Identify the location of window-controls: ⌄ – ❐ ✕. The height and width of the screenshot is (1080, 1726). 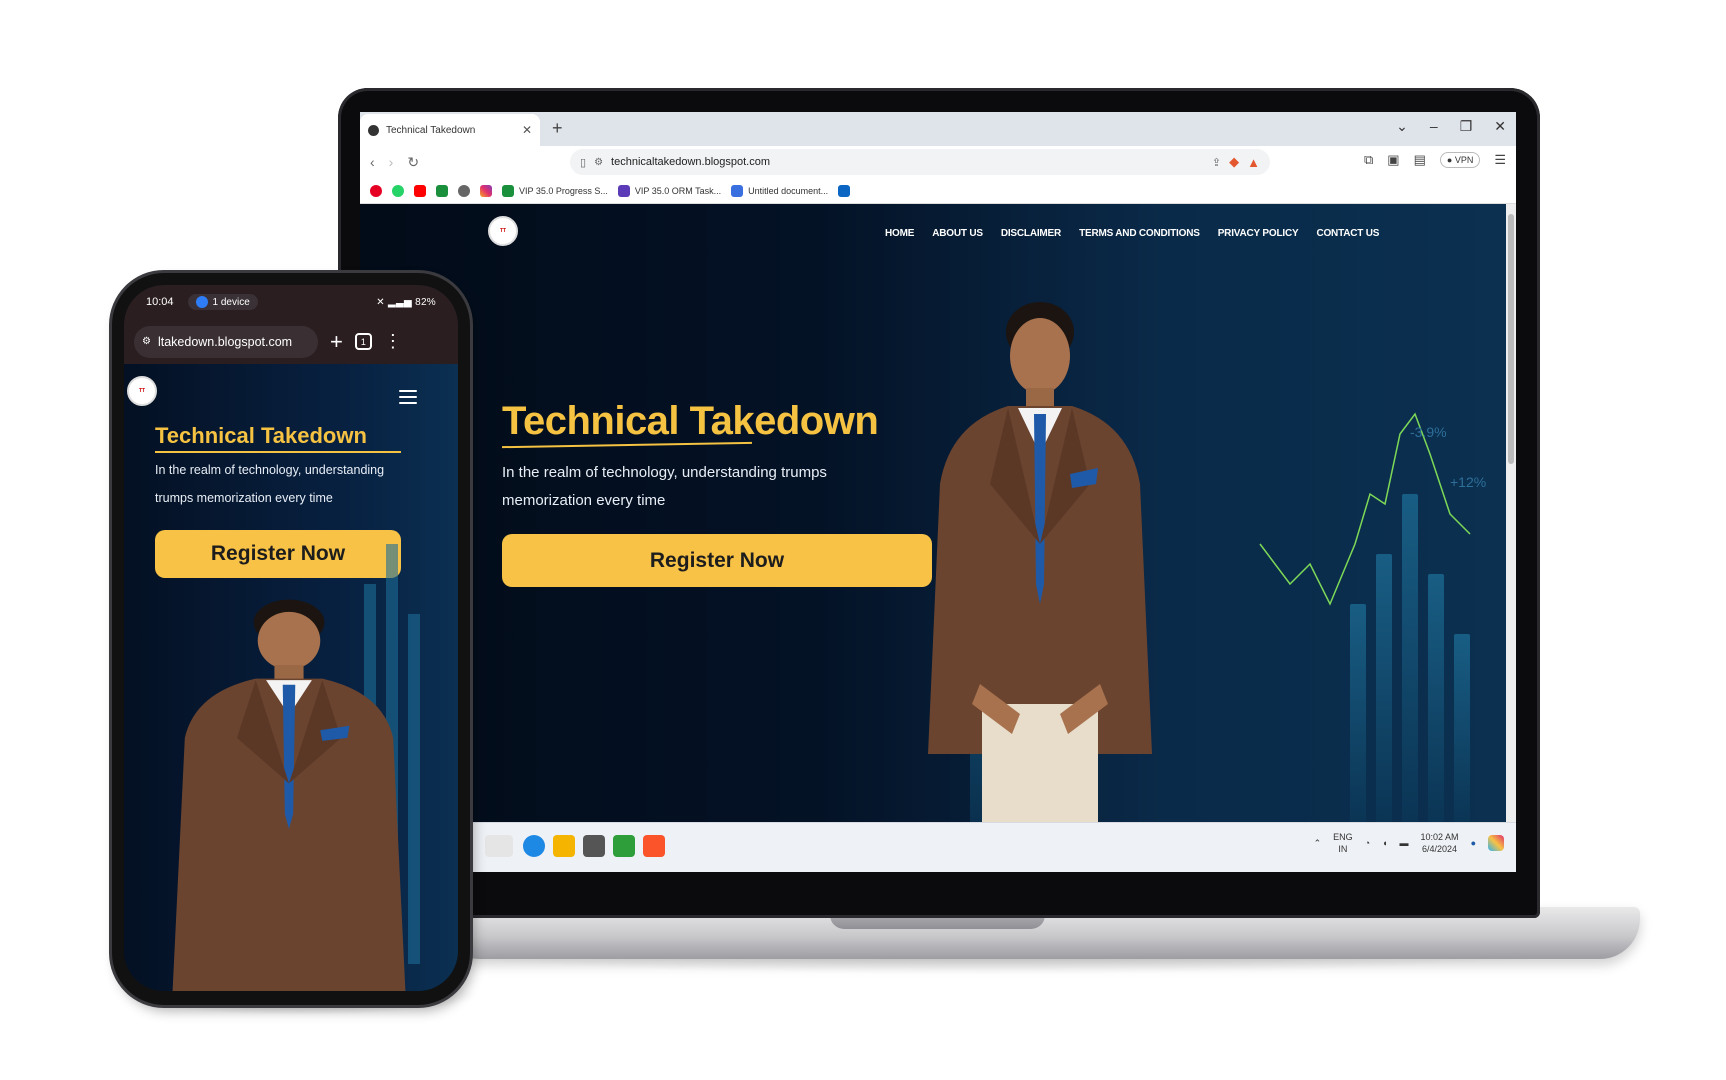
(1451, 126).